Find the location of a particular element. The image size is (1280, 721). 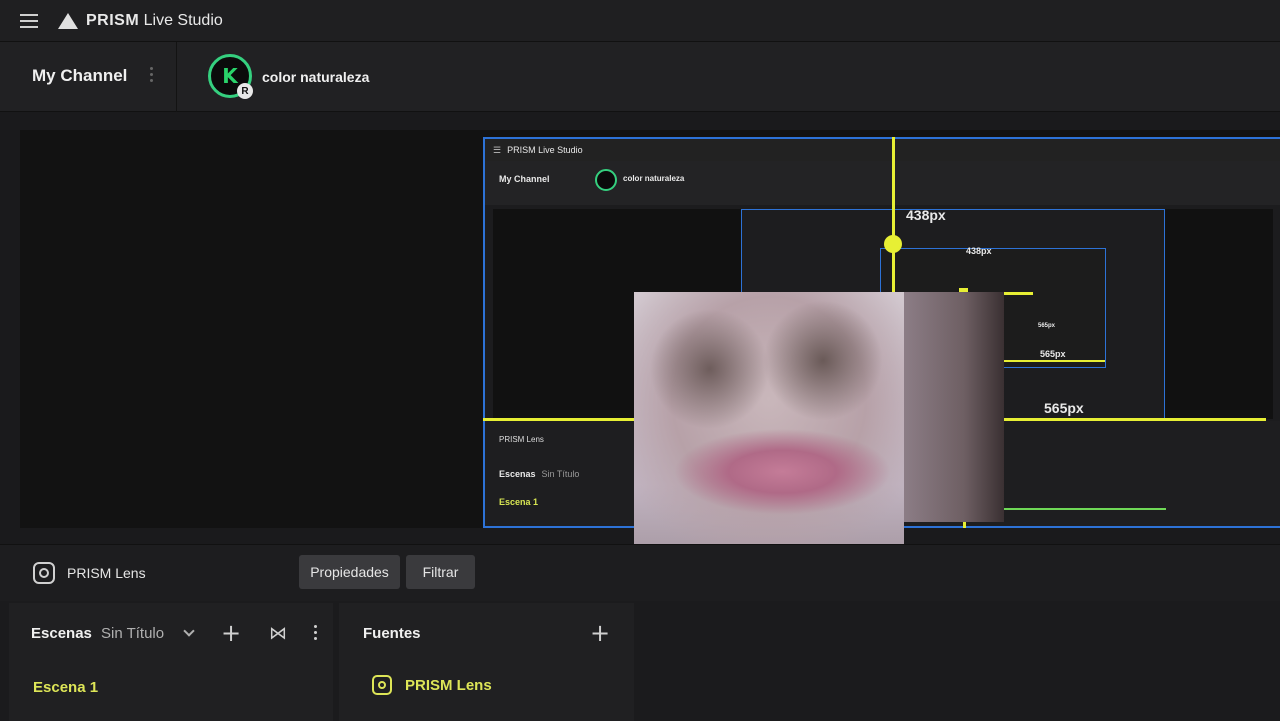

app-name-rest: Live Studio is located at coordinates (181, 20).